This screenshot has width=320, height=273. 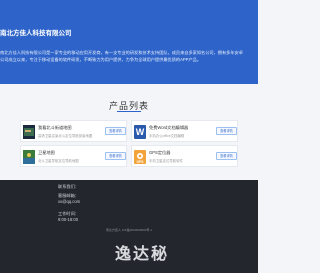 I want to click on product-card: 卫星地图 北斗卫星导航定位导航地图 查看详情, so click(x=73, y=156).